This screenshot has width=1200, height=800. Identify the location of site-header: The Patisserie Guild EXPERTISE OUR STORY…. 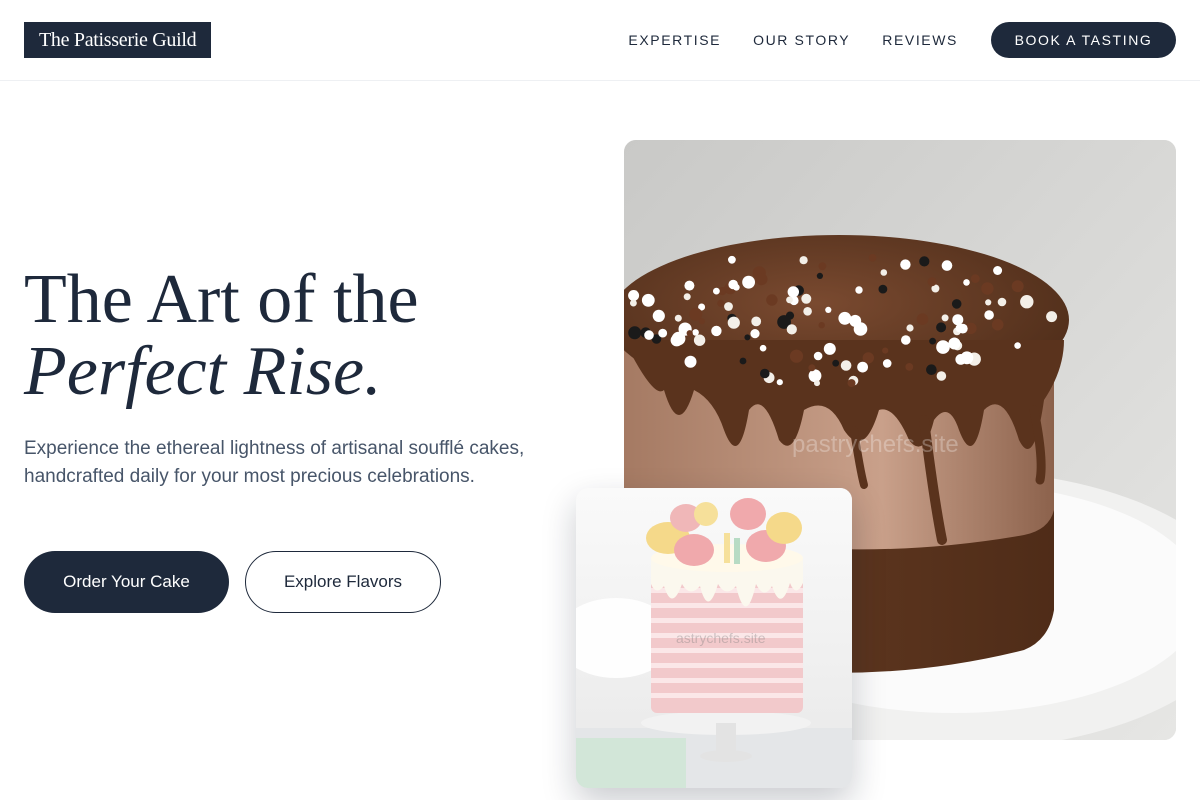
(600, 40).